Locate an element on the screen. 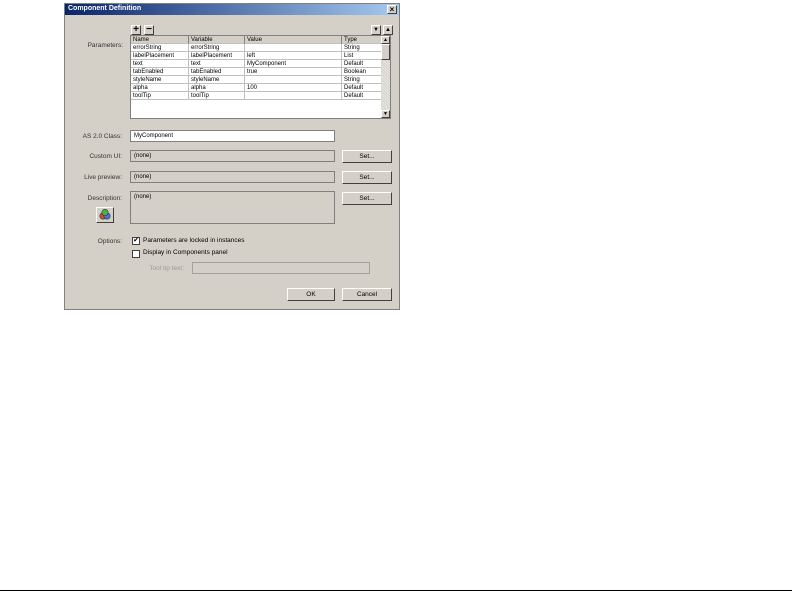 This screenshot has height=593, width=792. dialog-title: Component Definition is located at coordinates (105, 8).